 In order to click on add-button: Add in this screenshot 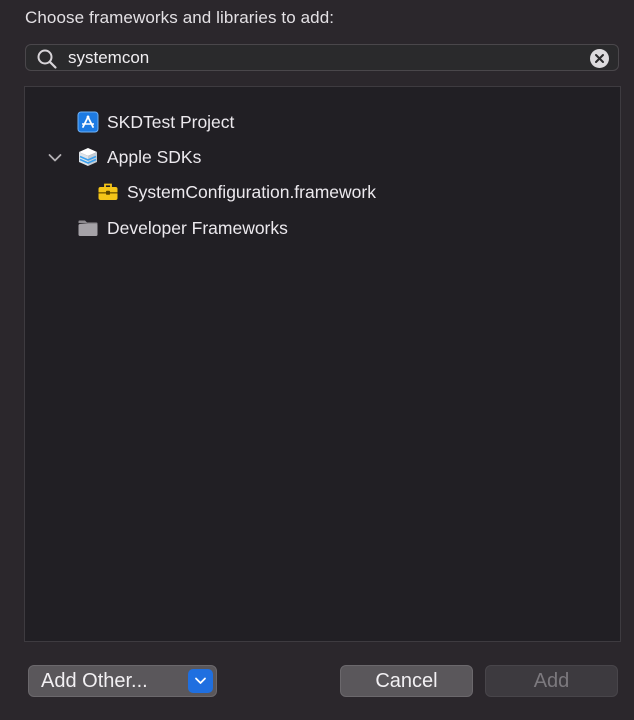, I will do `click(551, 681)`.